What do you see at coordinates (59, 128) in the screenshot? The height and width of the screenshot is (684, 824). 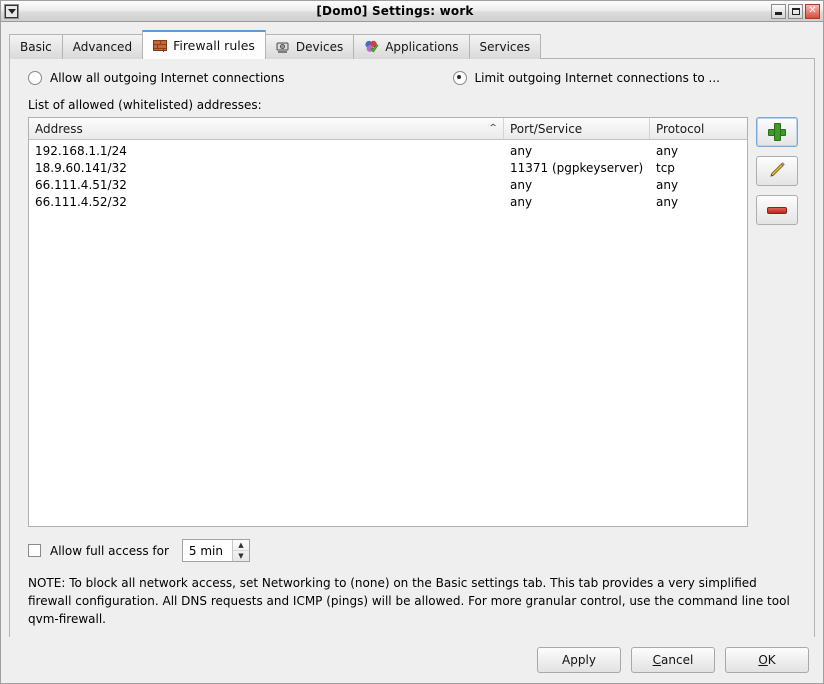 I see `column-header-address-label: Address` at bounding box center [59, 128].